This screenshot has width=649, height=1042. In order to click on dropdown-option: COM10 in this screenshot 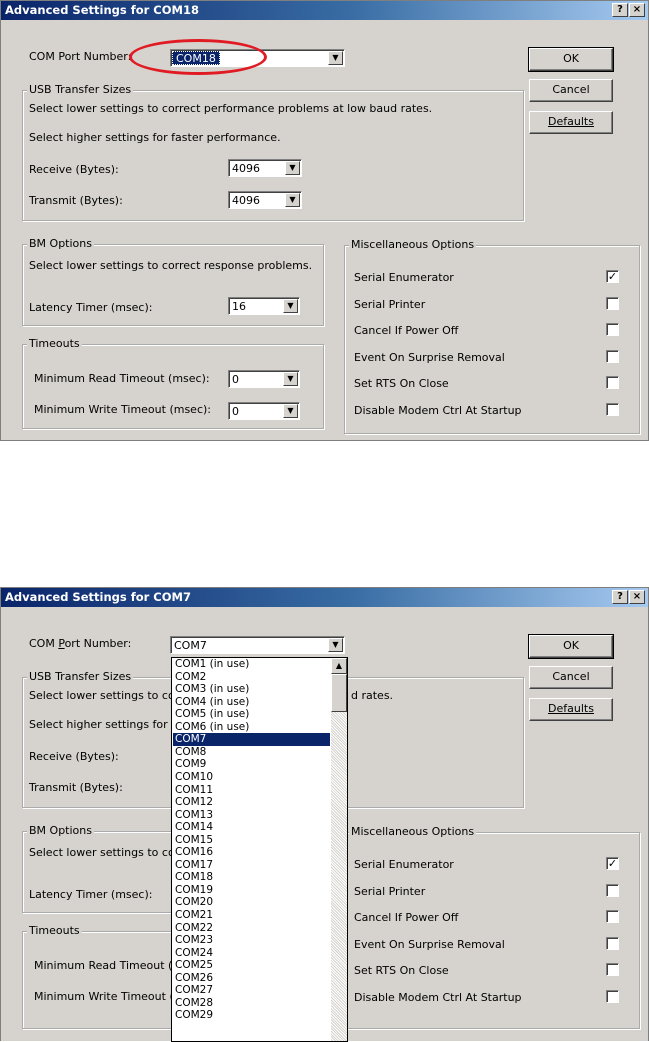, I will do `click(251, 777)`.